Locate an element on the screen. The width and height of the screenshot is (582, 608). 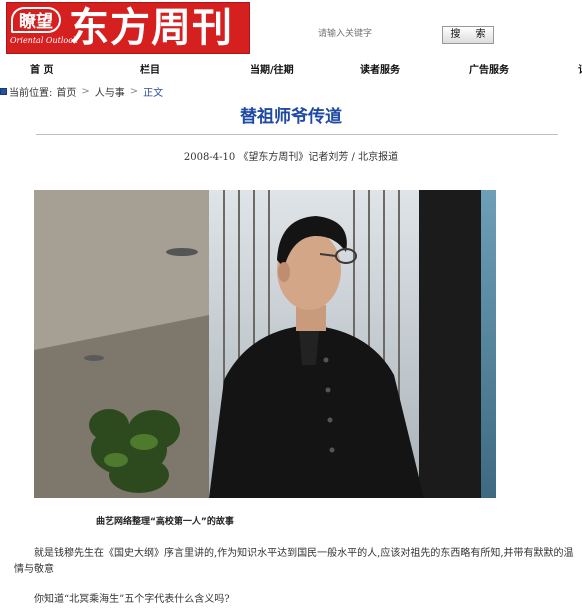
article-byline: 2008-4-10 《望东方周刊》记者刘芳 / 北京报道 is located at coordinates (291, 157).